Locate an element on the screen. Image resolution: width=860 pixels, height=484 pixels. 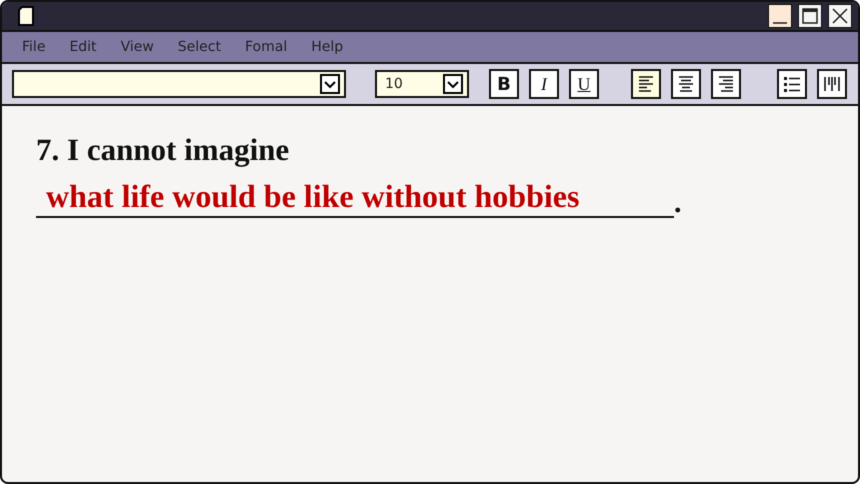
maximize-button is located at coordinates (810, 16).